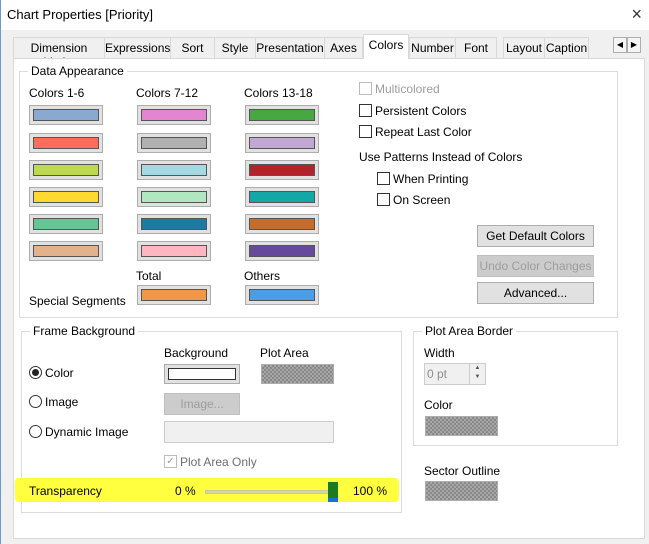  Describe the element at coordinates (35, 372) in the screenshot. I see `color-radio` at that location.